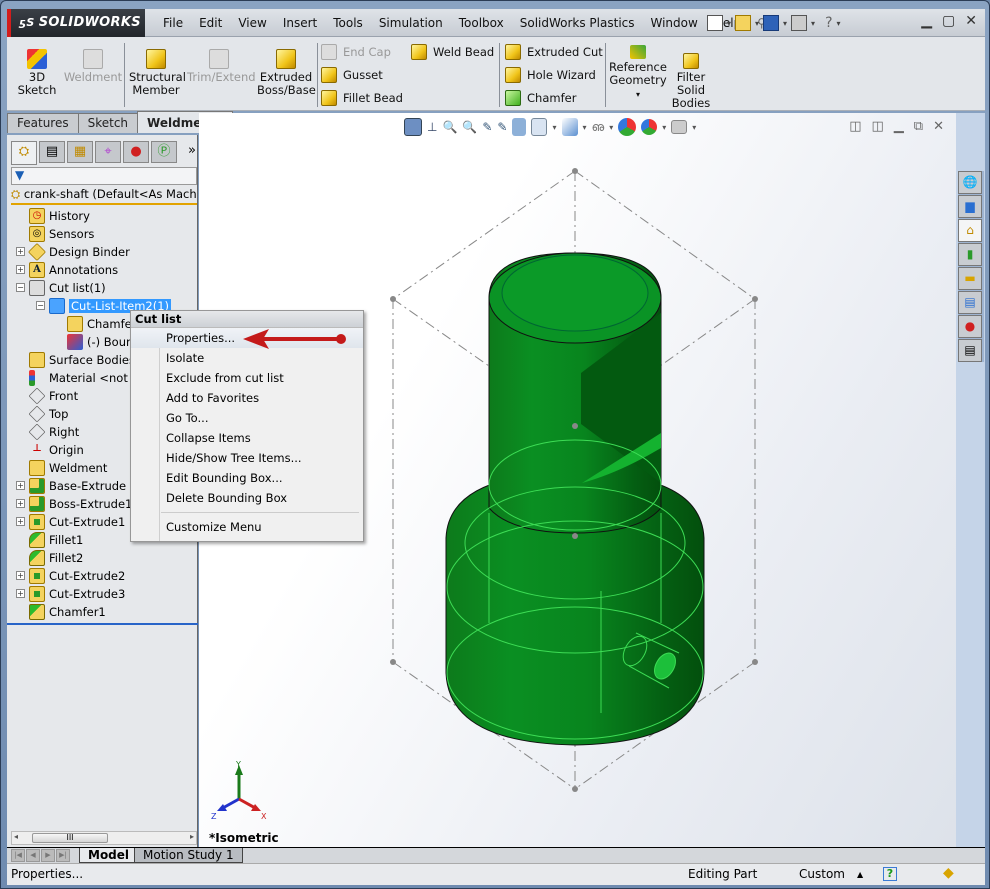 The width and height of the screenshot is (990, 889). Describe the element at coordinates (80, 152) in the screenshot. I see `configuration-manager-tab-icon: ▦` at that location.